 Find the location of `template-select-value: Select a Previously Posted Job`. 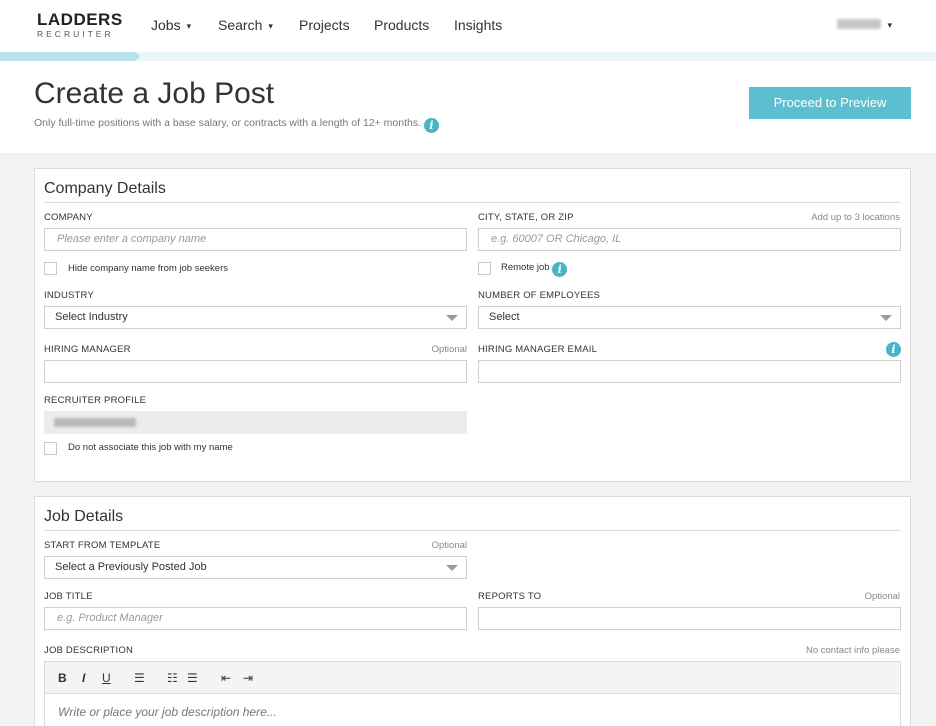

template-select-value: Select a Previously Posted Job is located at coordinates (131, 567).